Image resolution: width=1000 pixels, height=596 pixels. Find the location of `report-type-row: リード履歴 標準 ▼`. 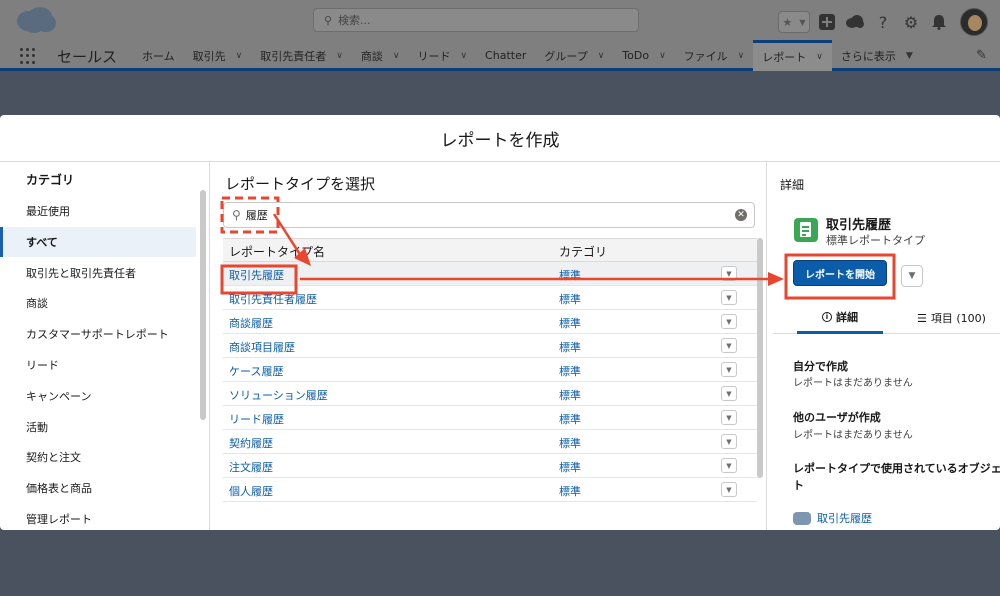

report-type-row: リード履歴 標準 ▼ is located at coordinates (490, 418).